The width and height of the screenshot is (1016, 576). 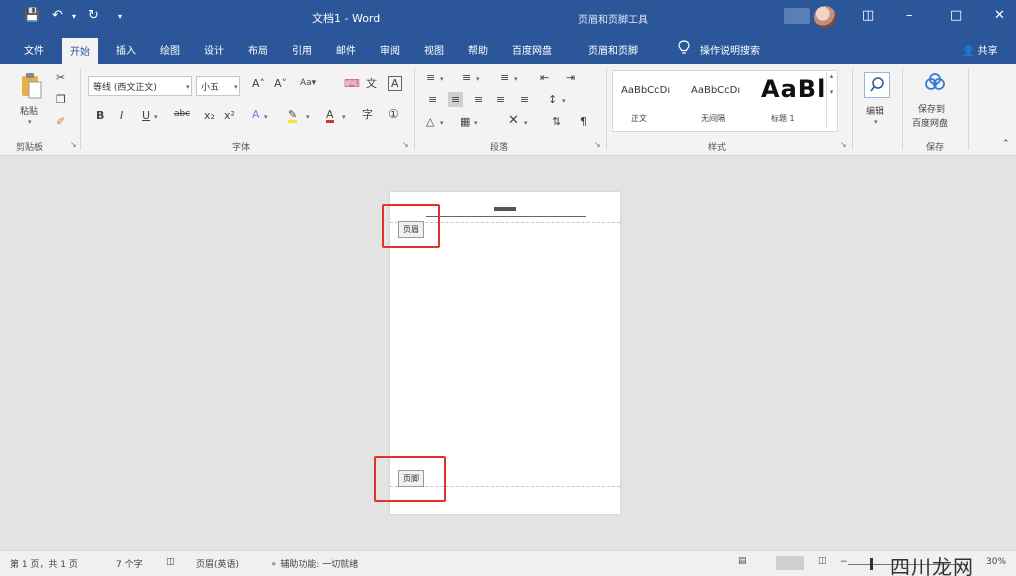 I want to click on tab-baidu-netdisk: 百度网盘, so click(x=532, y=49).